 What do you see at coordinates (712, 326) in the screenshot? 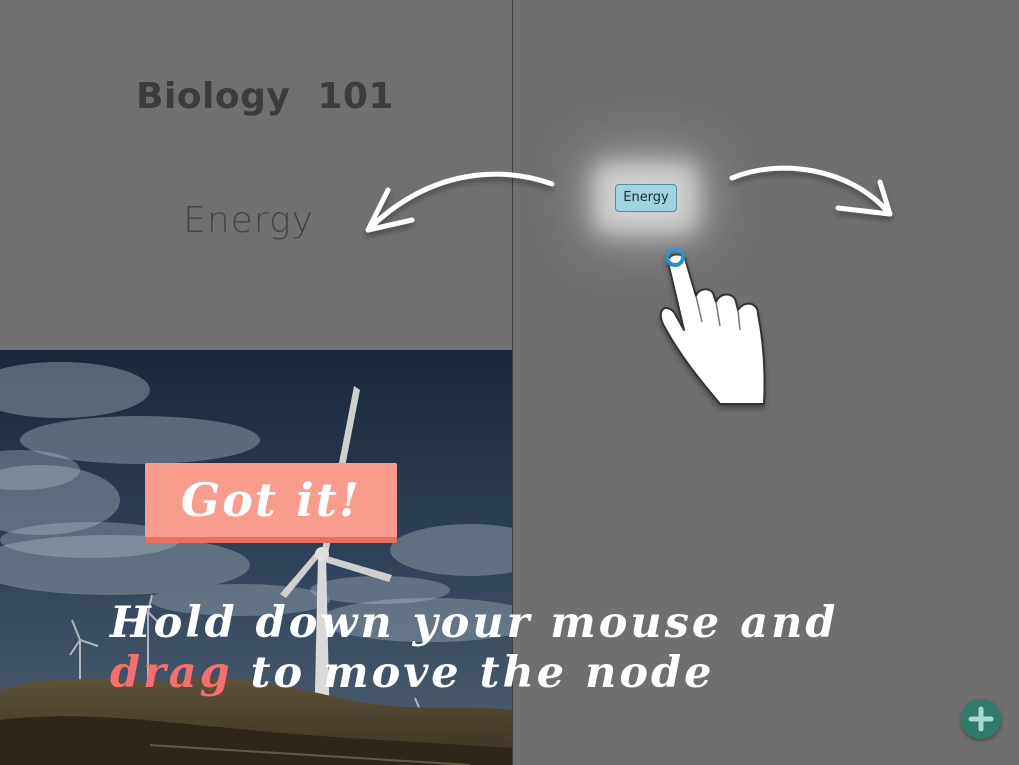
I see `pointing-hand-icon` at bounding box center [712, 326].